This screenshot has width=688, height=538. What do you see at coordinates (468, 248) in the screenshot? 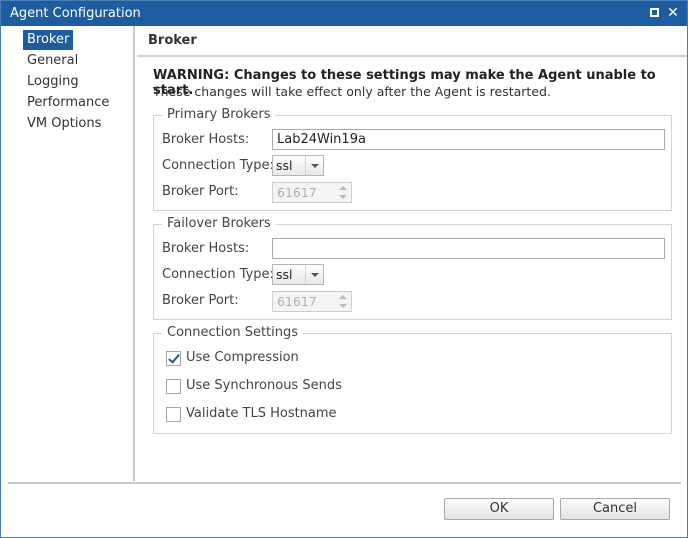
I see `failover-broker-hosts-input` at bounding box center [468, 248].